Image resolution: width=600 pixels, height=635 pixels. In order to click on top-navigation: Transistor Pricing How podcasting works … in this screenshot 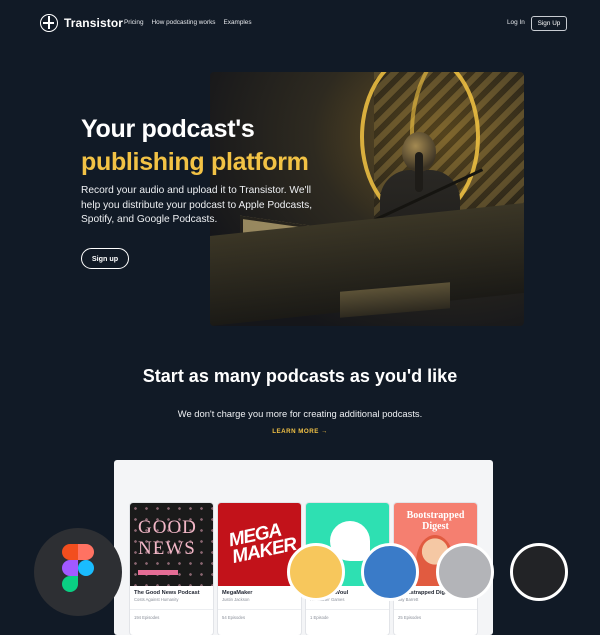, I will do `click(300, 23)`.